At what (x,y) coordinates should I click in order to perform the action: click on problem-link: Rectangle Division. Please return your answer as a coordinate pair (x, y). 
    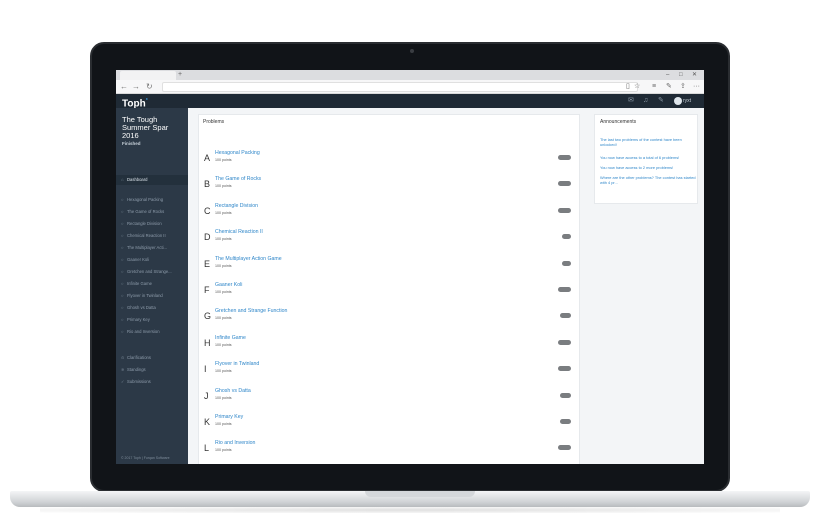
    Looking at the image, I should click on (236, 206).